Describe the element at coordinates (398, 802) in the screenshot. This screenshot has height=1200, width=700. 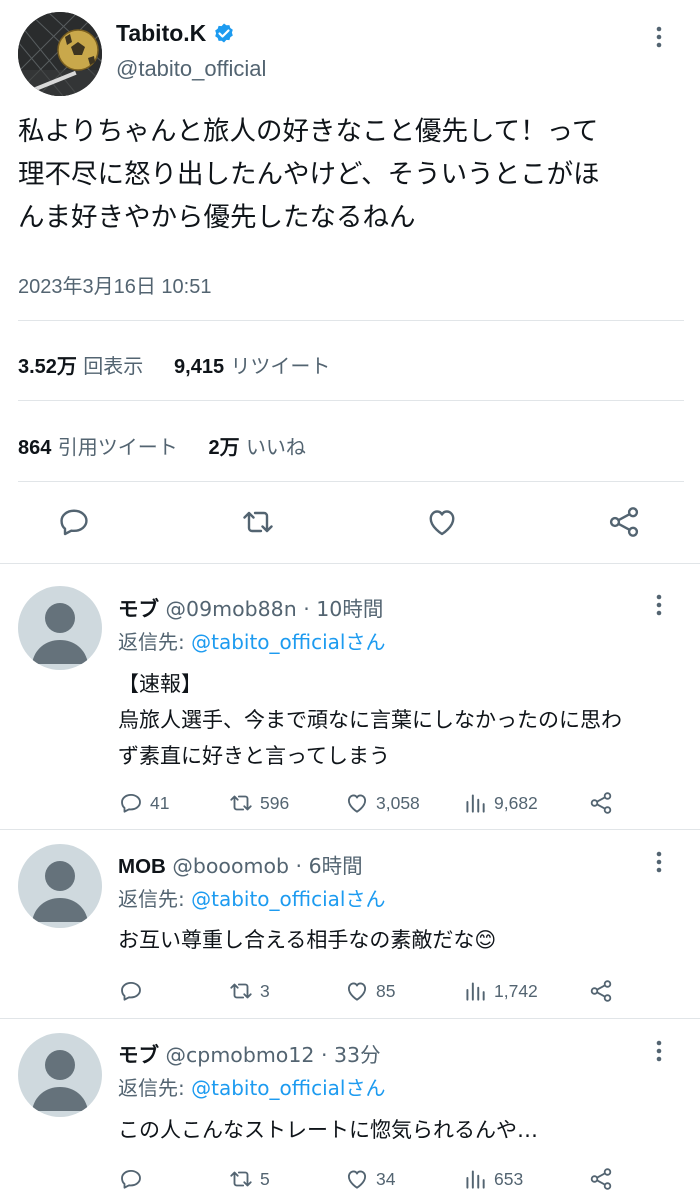
I see `like-count: 3,058` at that location.